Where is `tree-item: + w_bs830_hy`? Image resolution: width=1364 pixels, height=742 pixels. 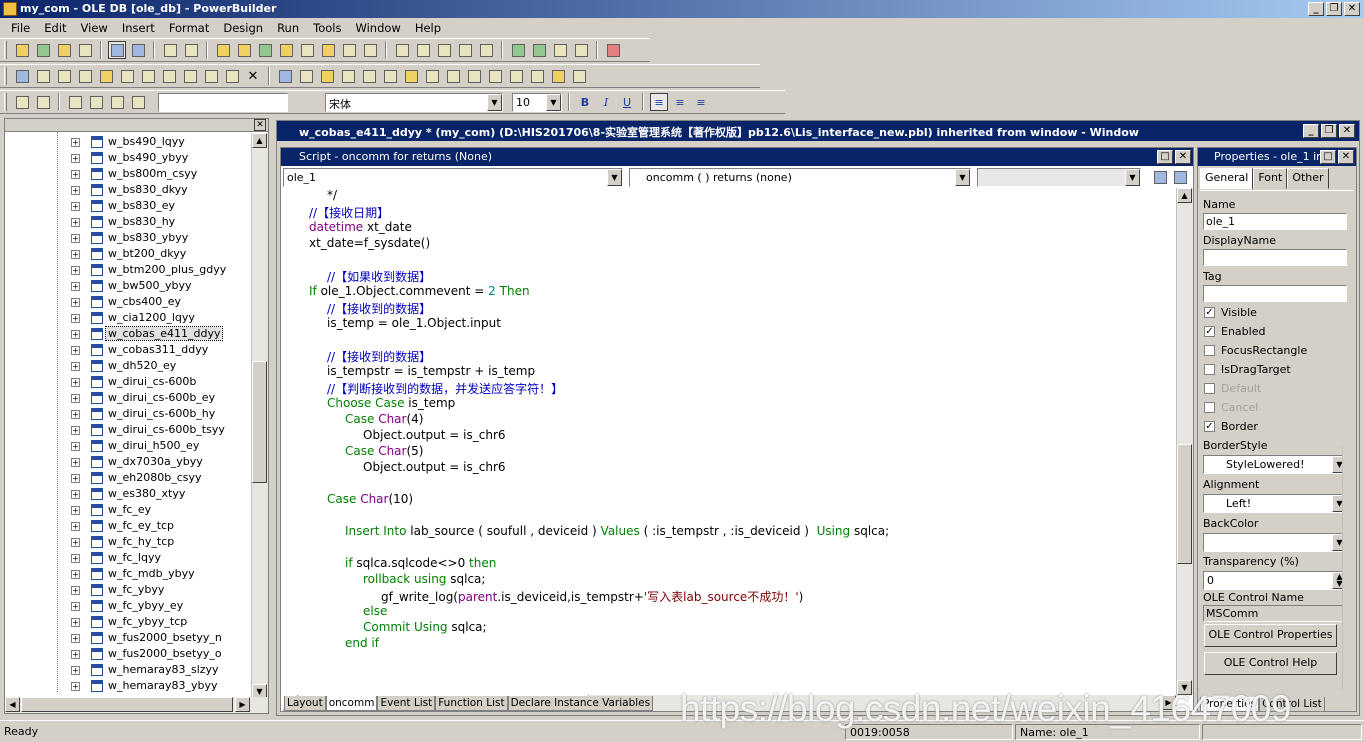 tree-item: + w_bs830_hy is located at coordinates (136, 222).